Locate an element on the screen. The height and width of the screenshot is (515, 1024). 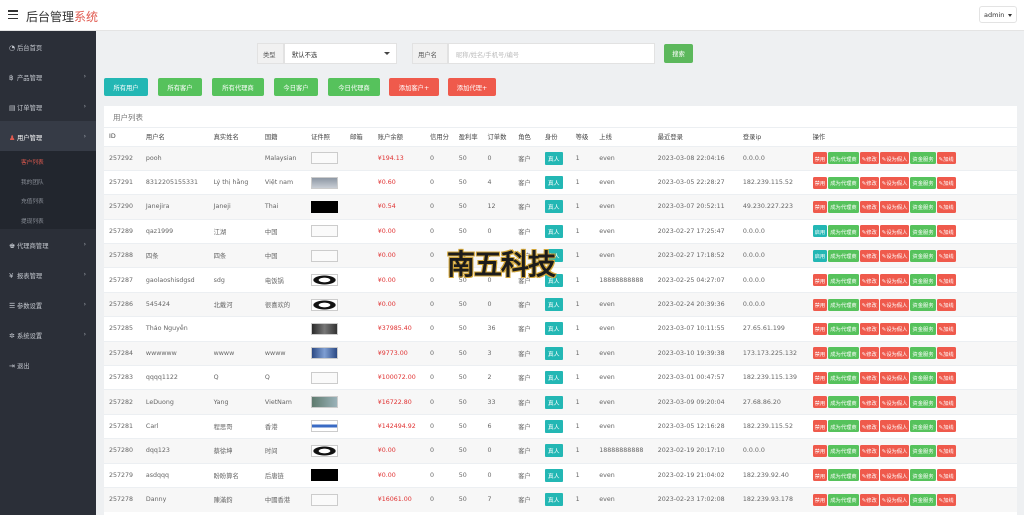
sidebar-item-0: ◔ 后台首页 is located at coordinates (48, 46).